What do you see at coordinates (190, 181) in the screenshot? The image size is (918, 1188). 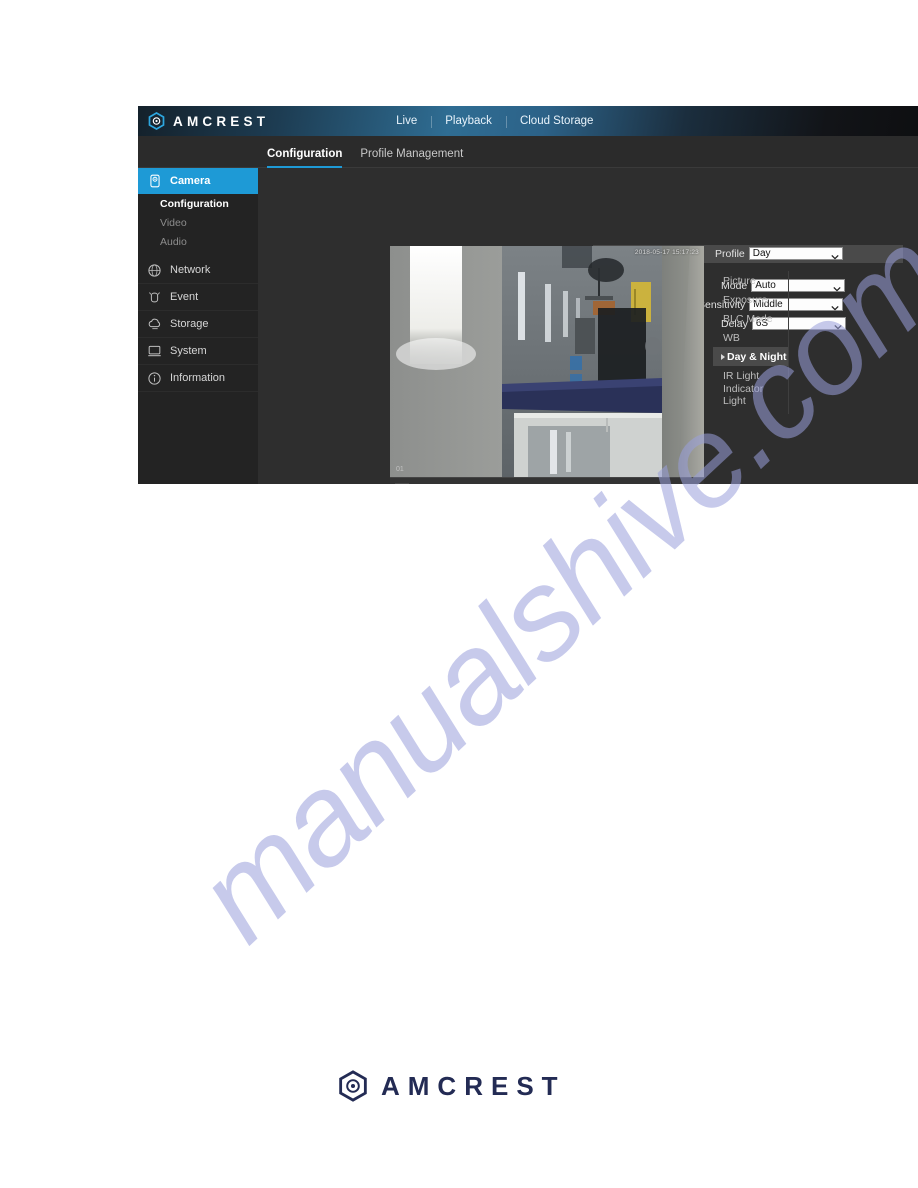 I see `sidebar-item-label: Camera` at bounding box center [190, 181].